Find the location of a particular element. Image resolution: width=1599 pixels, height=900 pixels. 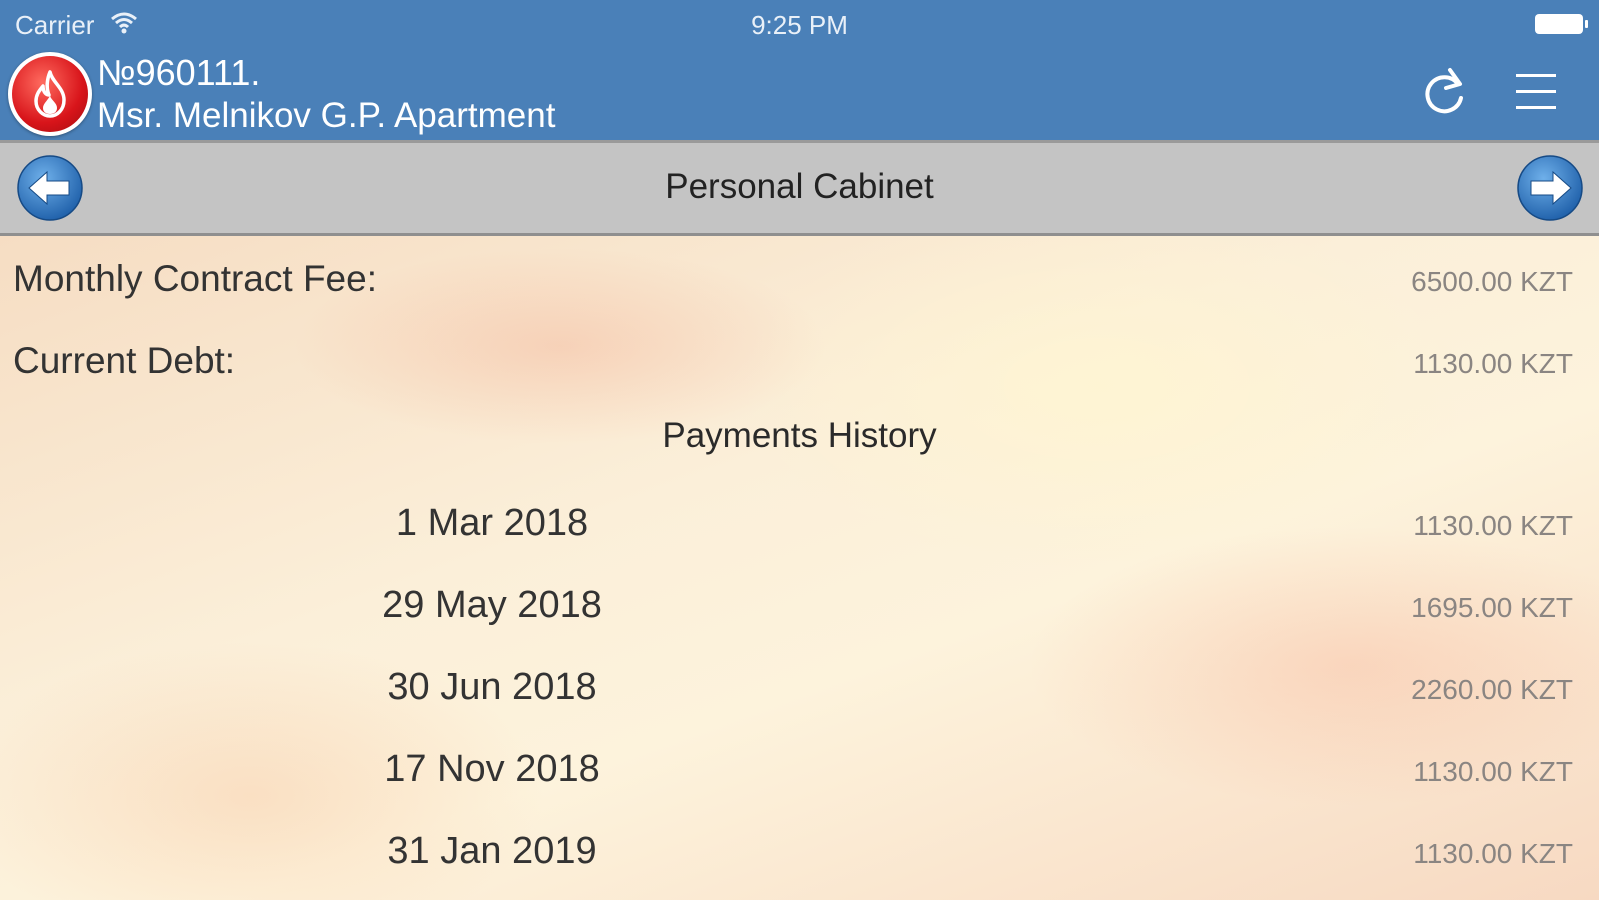

battery-icon is located at coordinates (1561, 24).